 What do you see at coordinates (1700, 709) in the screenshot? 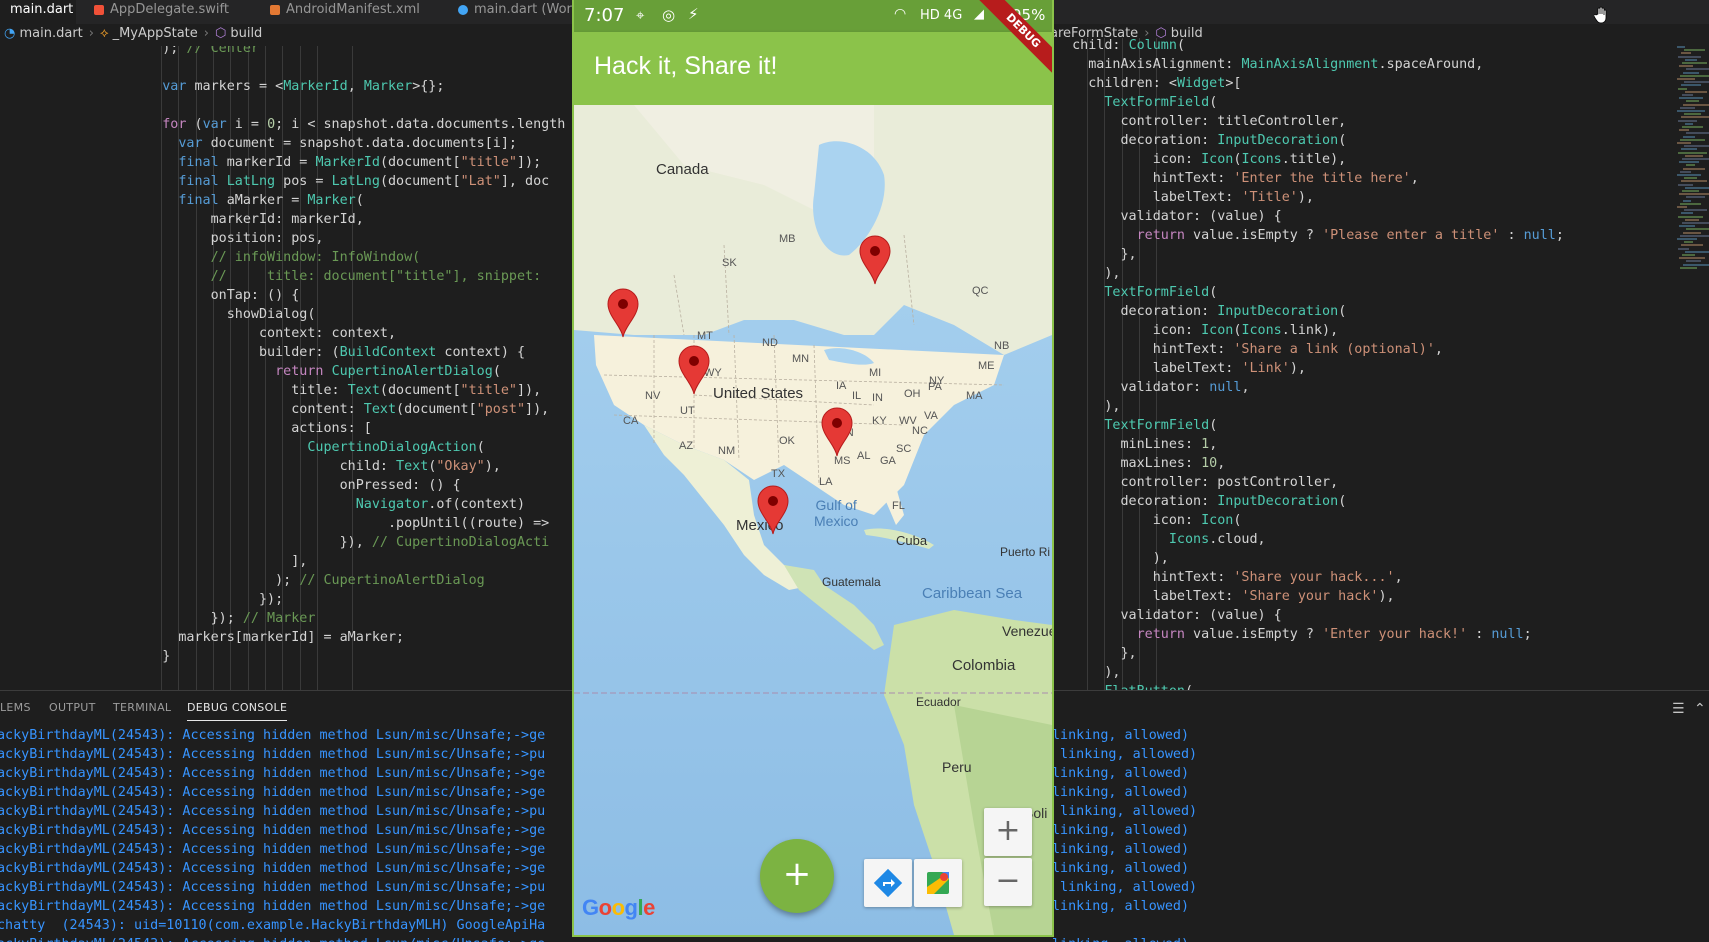
I see `chevron-up-icon: ⌃` at bounding box center [1700, 709].